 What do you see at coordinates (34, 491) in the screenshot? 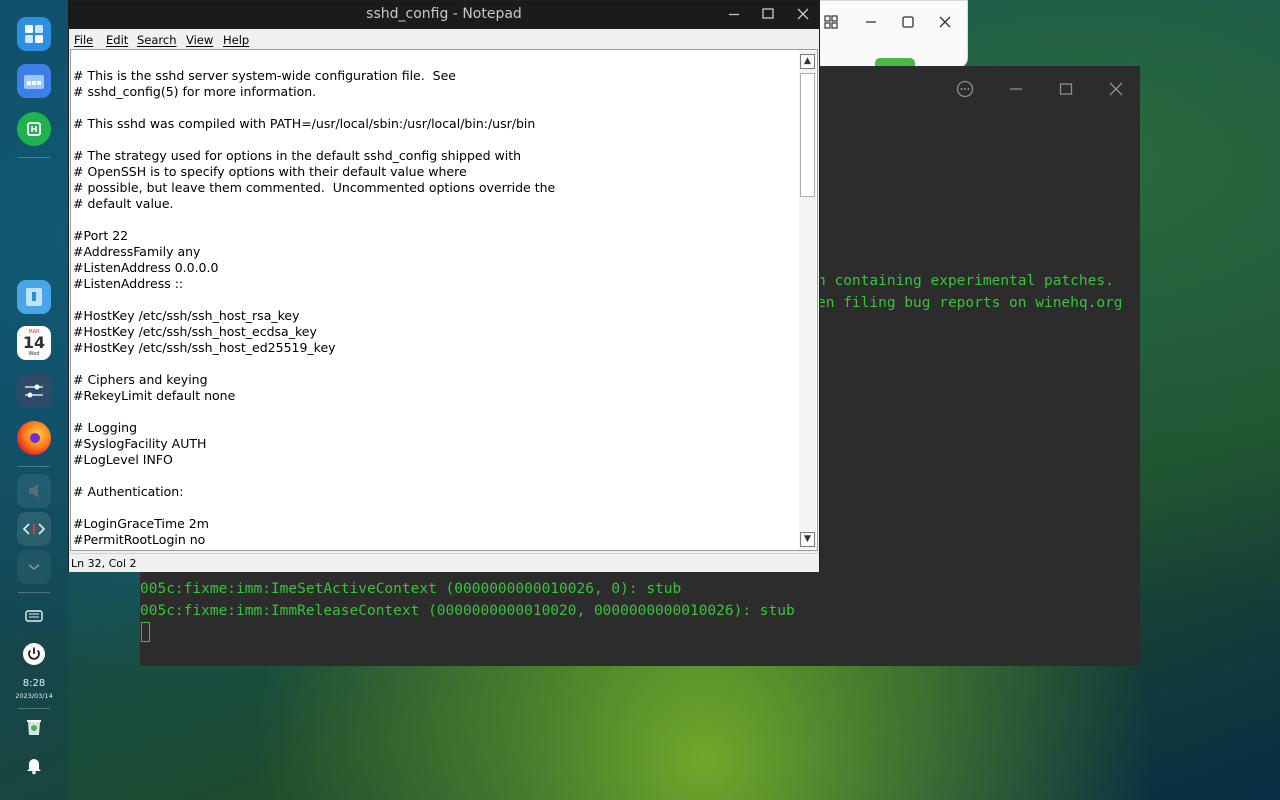
I see `media-icon` at bounding box center [34, 491].